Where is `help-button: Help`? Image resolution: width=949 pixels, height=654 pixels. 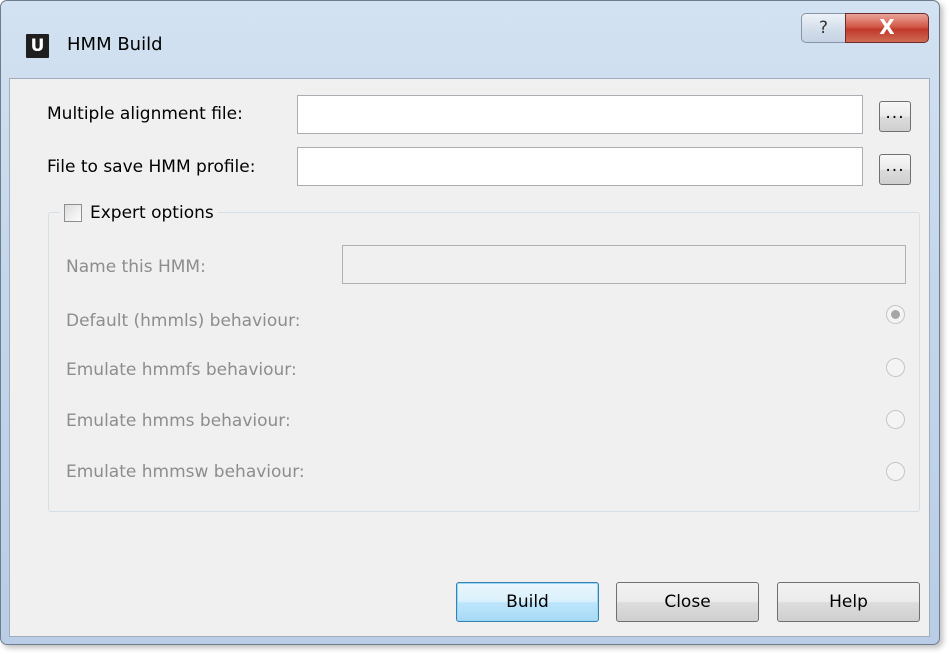 help-button: Help is located at coordinates (848, 602).